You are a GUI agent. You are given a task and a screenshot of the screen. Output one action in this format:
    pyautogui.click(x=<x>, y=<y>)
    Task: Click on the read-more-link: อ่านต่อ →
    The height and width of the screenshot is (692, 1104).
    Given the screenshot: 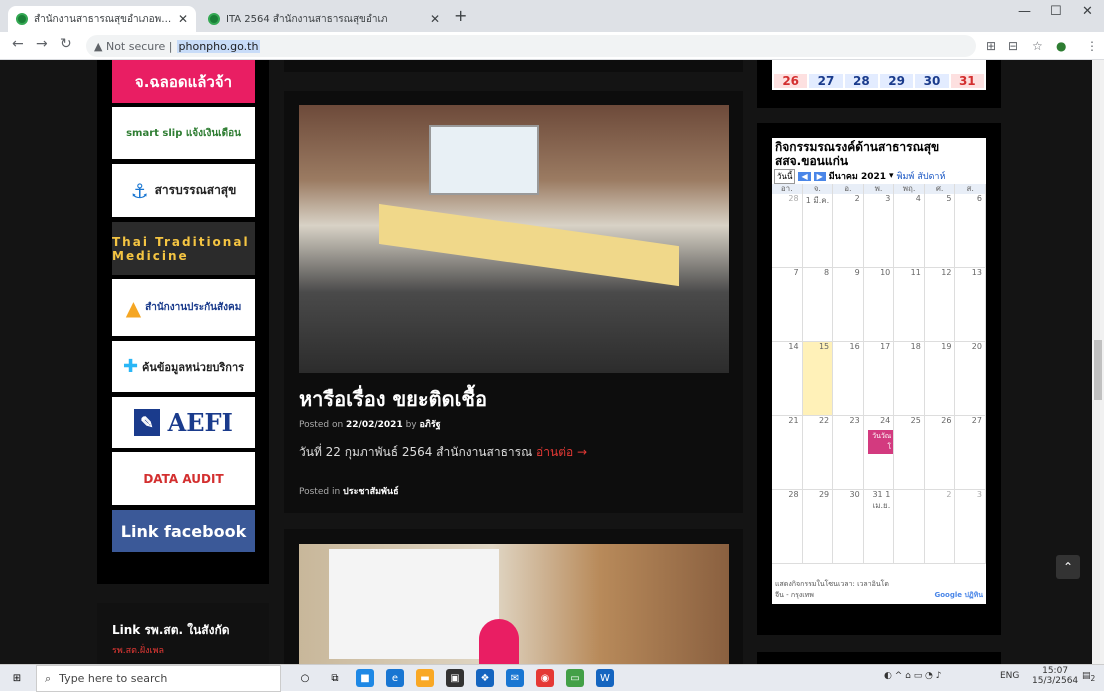 What is the action you would take?
    pyautogui.click(x=561, y=452)
    